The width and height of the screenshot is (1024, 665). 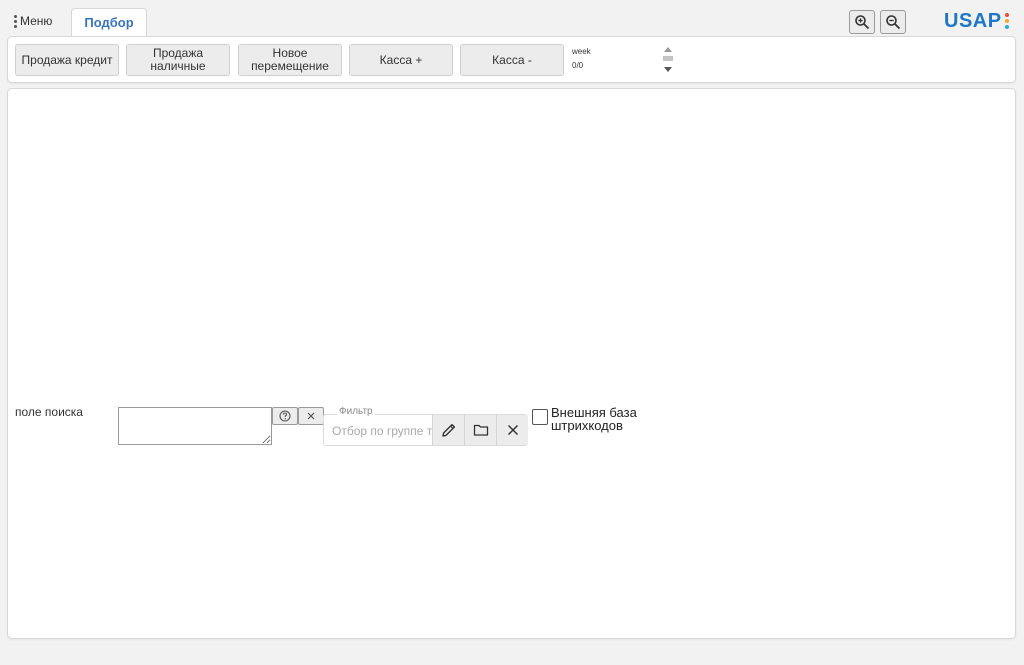 I want to click on search-clear-button, so click(x=311, y=416).